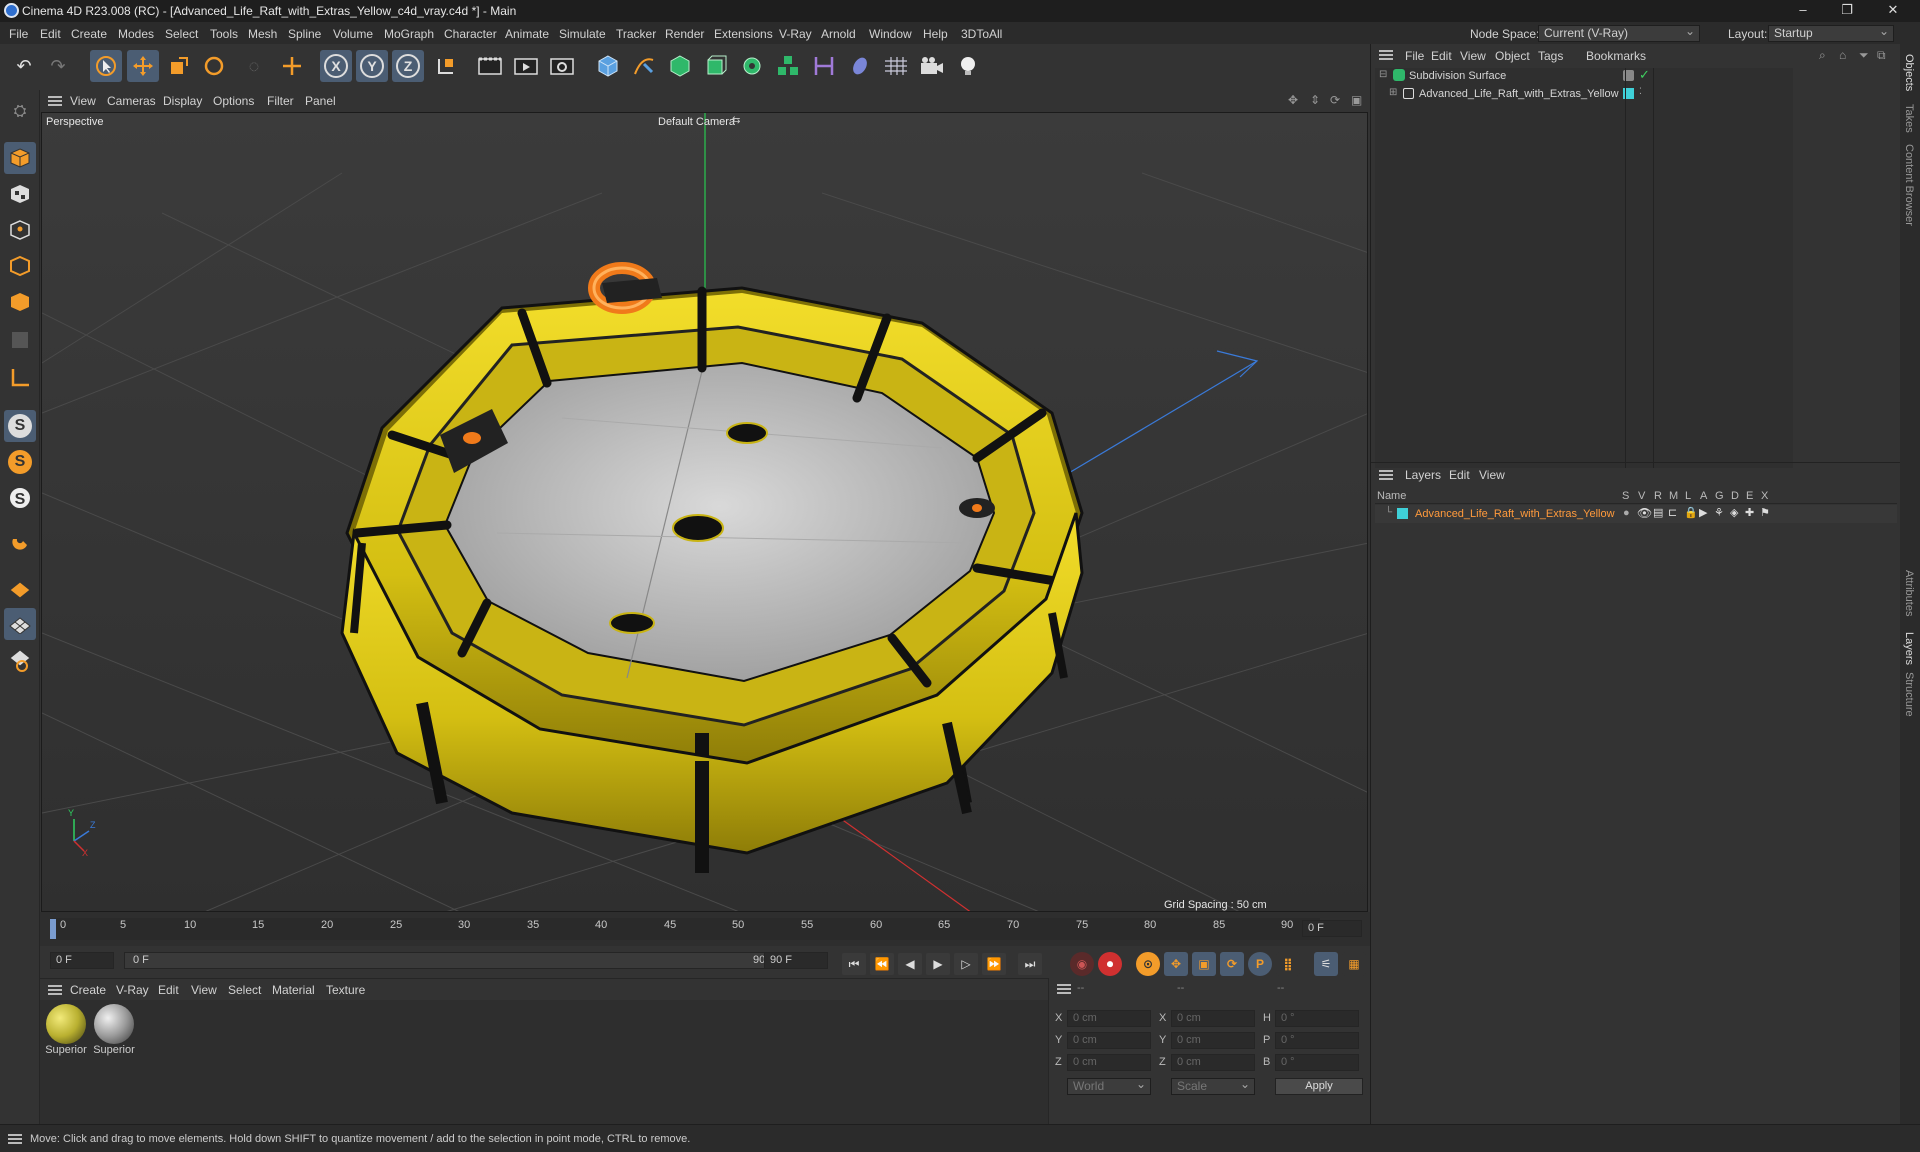 This screenshot has height=1152, width=1920. I want to click on expand-toggle-icon: ⊟, so click(1383, 74).